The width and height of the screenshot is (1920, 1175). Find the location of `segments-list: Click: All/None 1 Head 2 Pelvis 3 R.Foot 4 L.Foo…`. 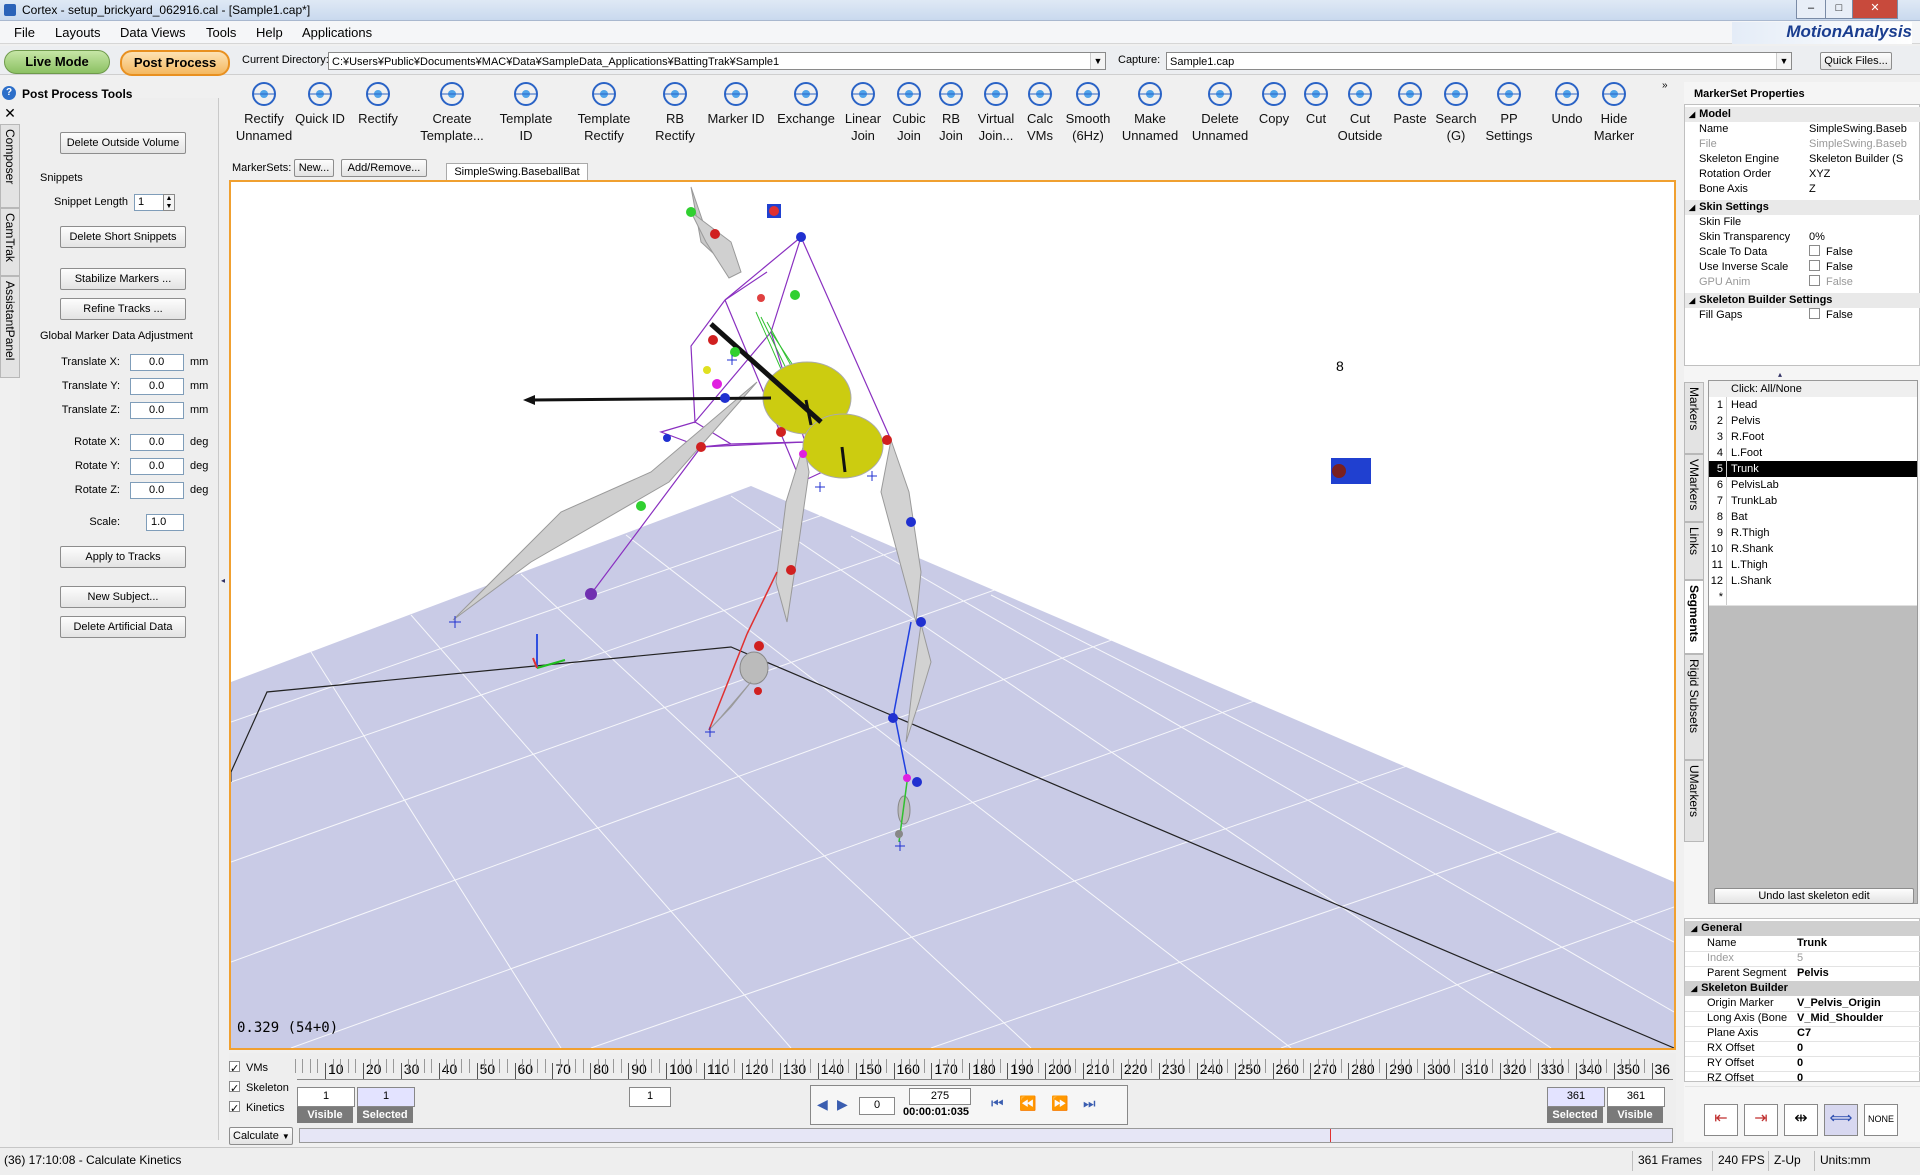

segments-list: Click: All/None 1 Head 2 Pelvis 3 R.Foot 4 L.Foo… is located at coordinates (1813, 642).